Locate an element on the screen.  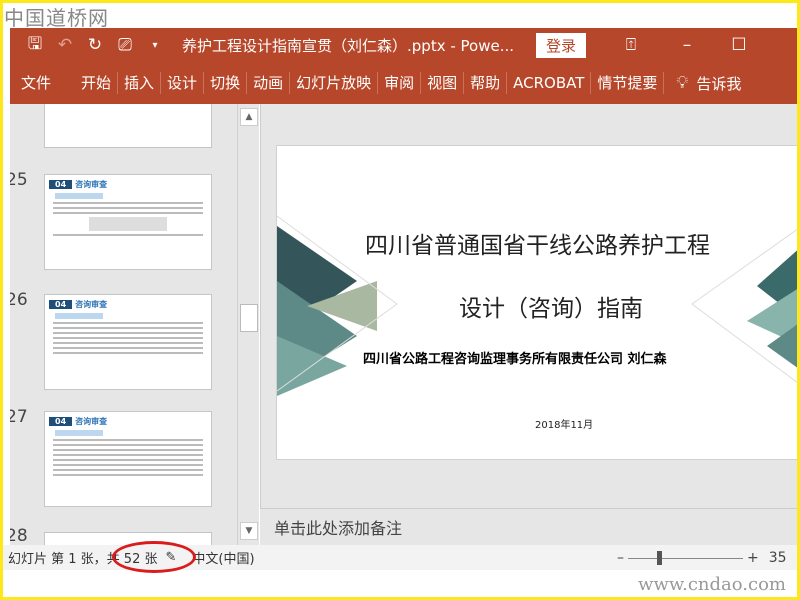
slide-thumbnail is located at coordinates (128, 538).